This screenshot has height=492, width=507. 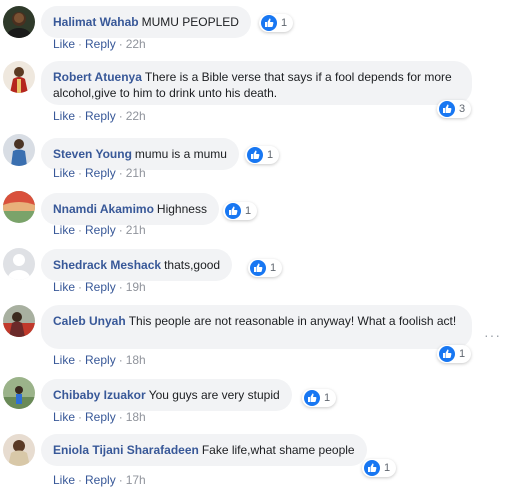 What do you see at coordinates (278, 450) in the screenshot?
I see `comment-text: Fake life,what shame people` at bounding box center [278, 450].